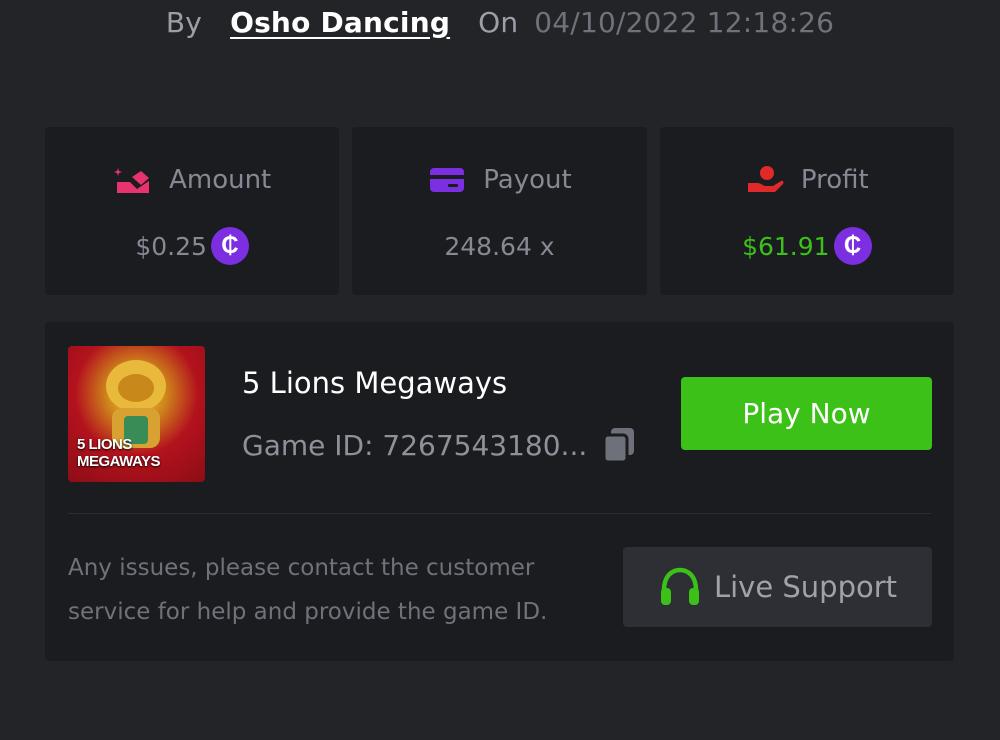  What do you see at coordinates (447, 180) in the screenshot?
I see `card-icon` at bounding box center [447, 180].